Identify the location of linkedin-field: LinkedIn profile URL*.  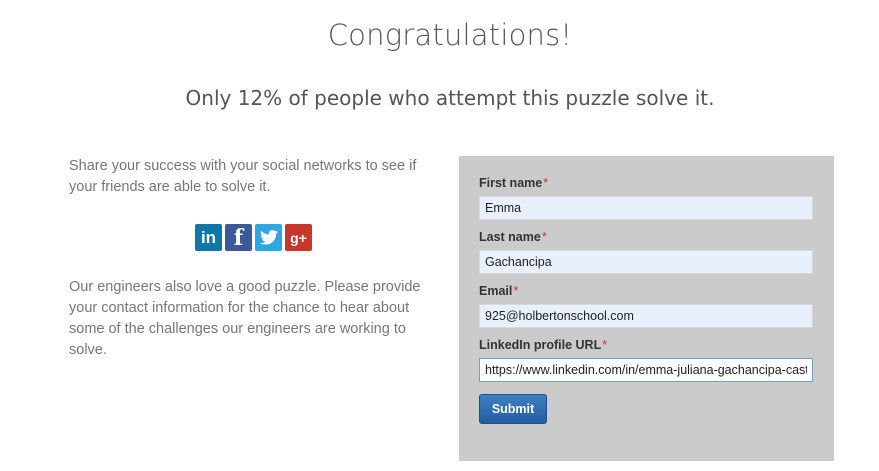
(646, 360).